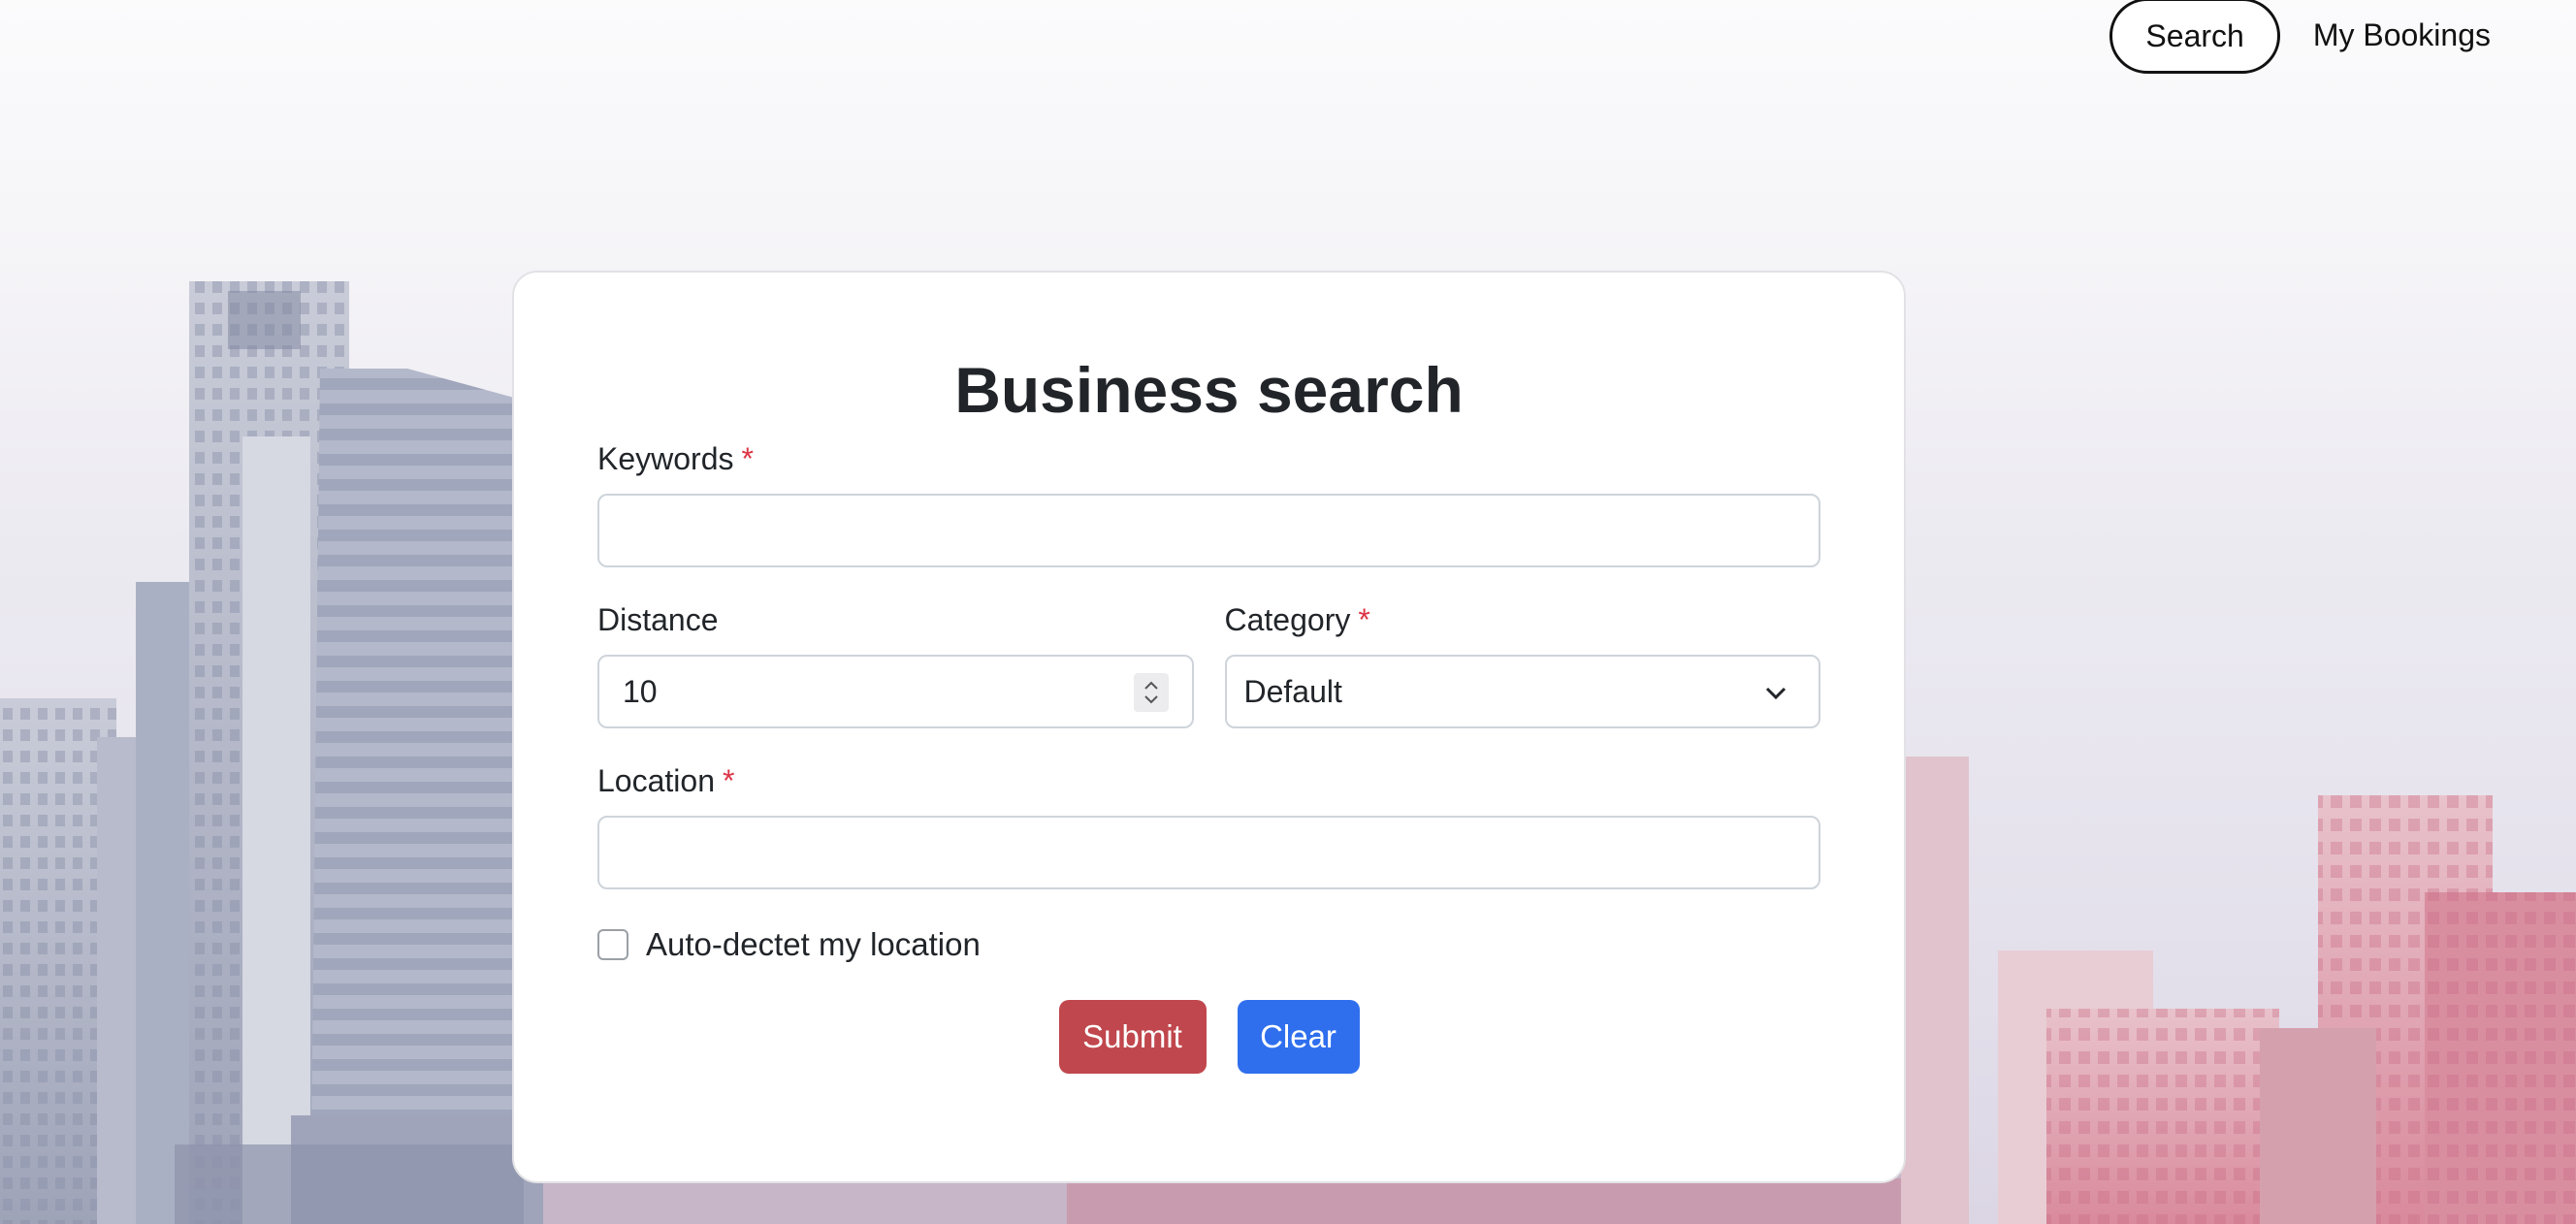 The image size is (2576, 1224). Describe the element at coordinates (2194, 37) in the screenshot. I see `nav-search-link: Search` at that location.